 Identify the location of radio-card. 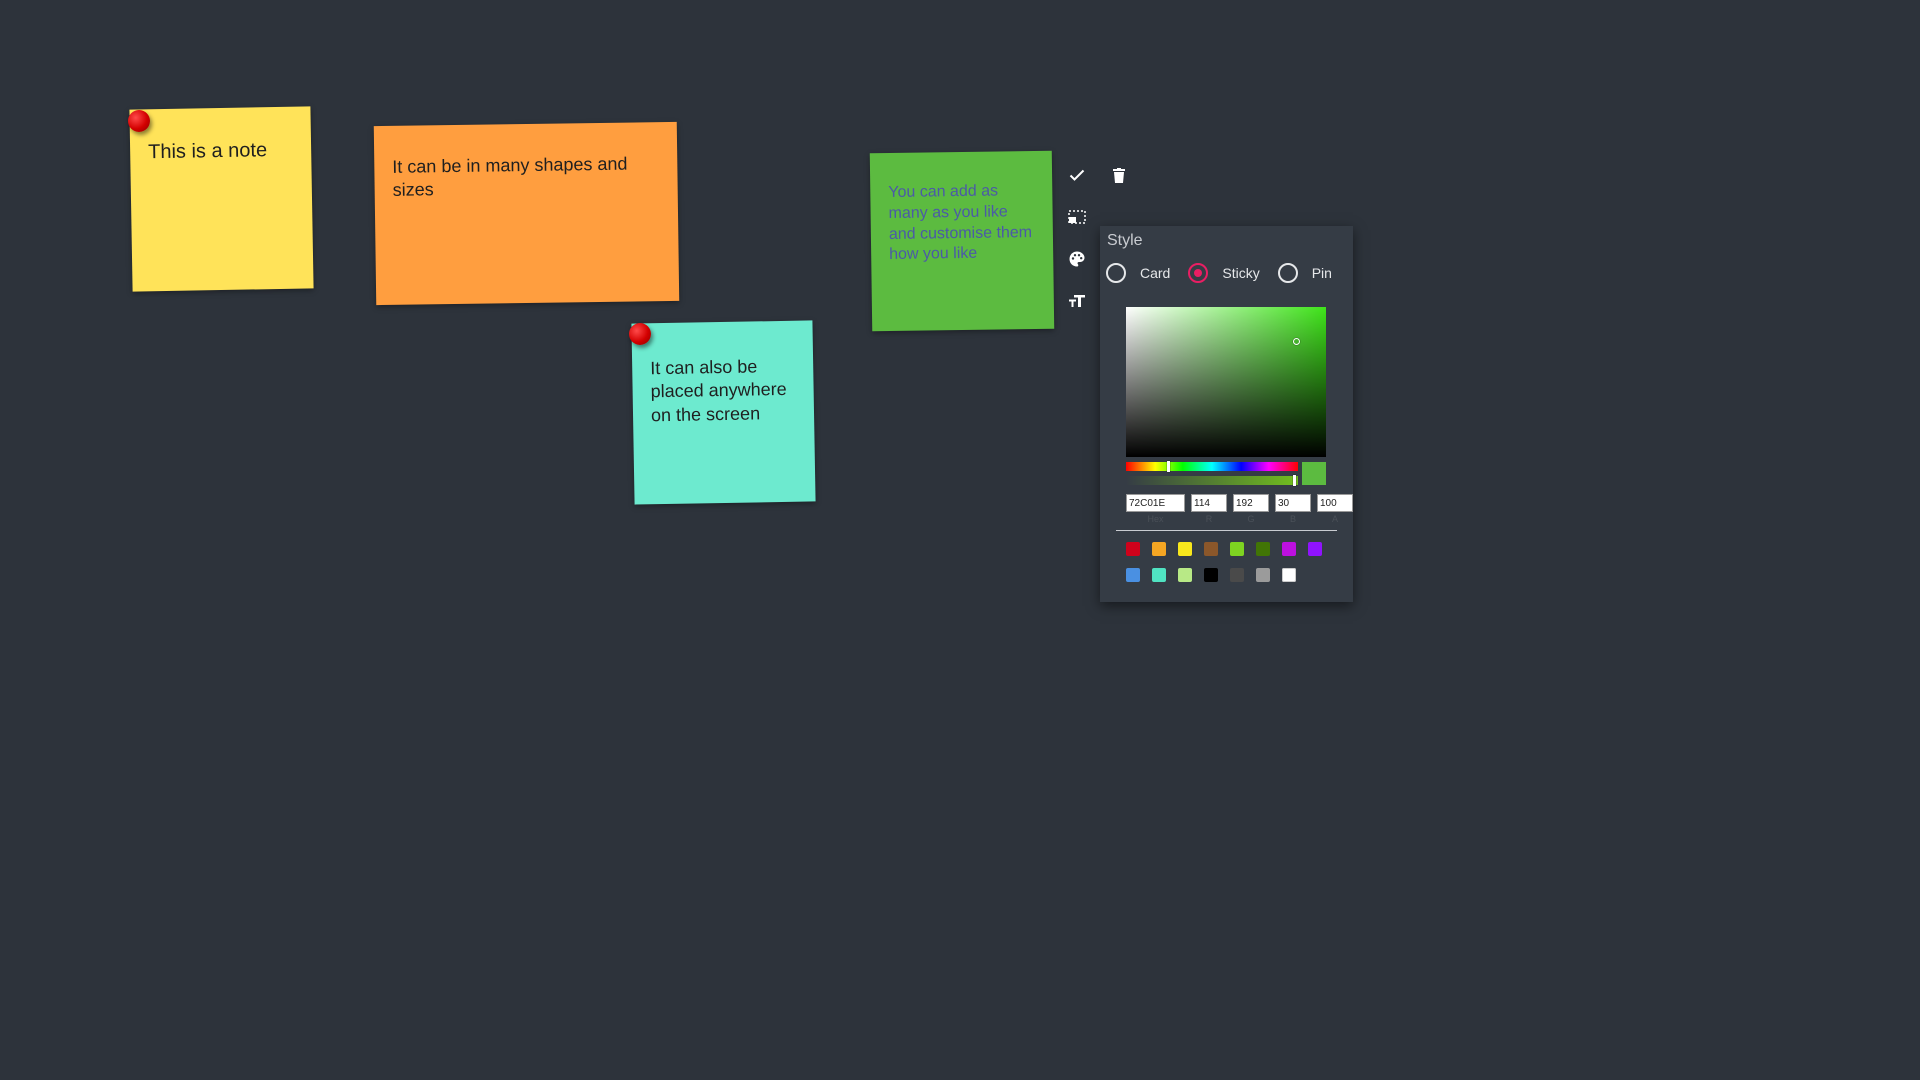
(1116, 273).